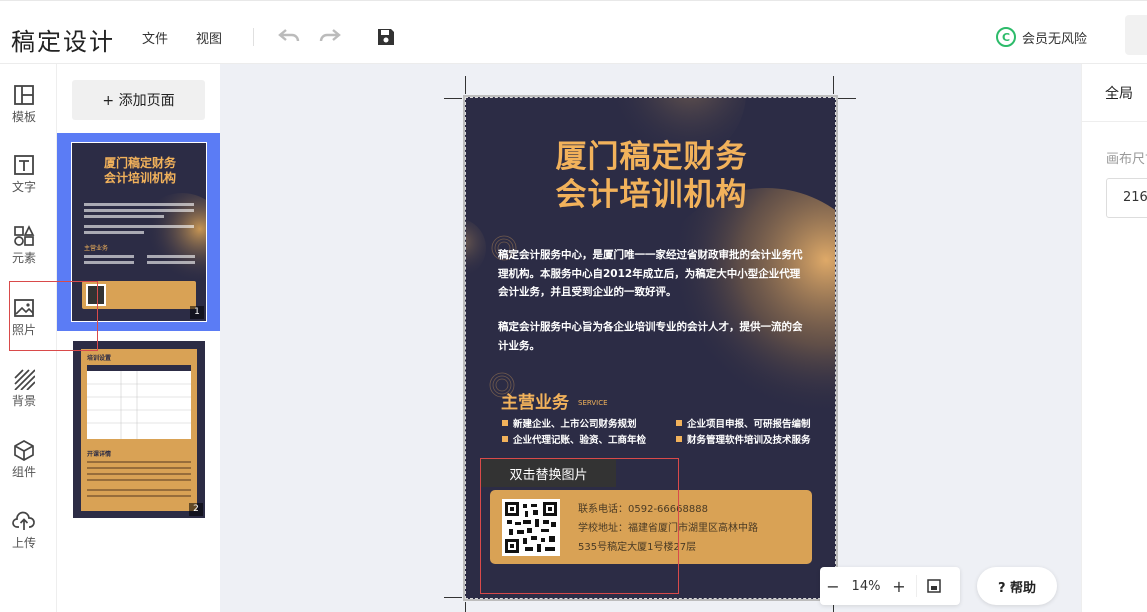 This screenshot has height=612, width=1147. I want to click on background-icon, so click(24, 379).